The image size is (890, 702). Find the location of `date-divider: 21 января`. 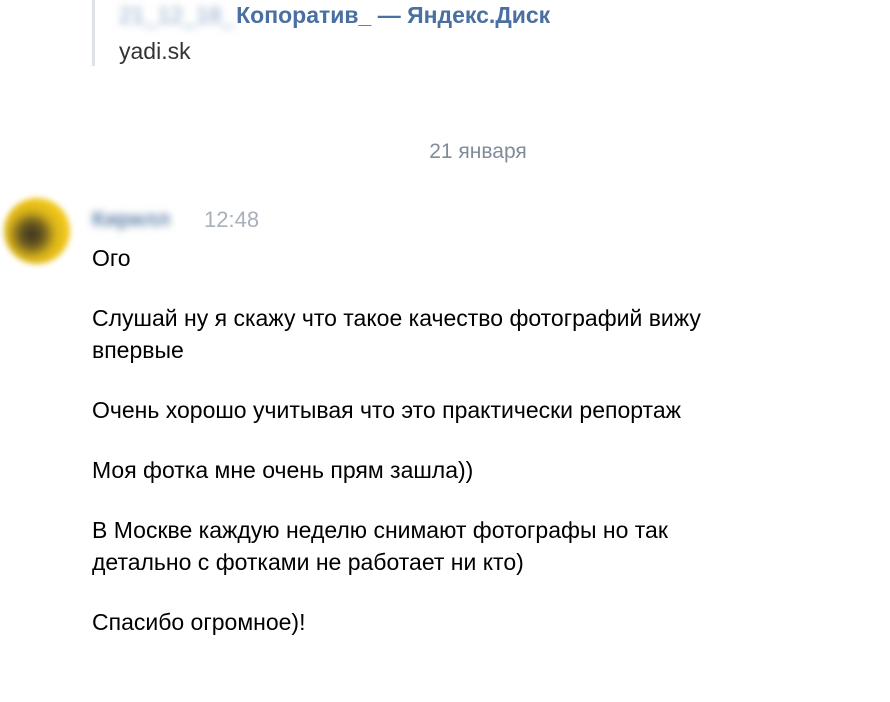

date-divider: 21 января is located at coordinates (478, 151).